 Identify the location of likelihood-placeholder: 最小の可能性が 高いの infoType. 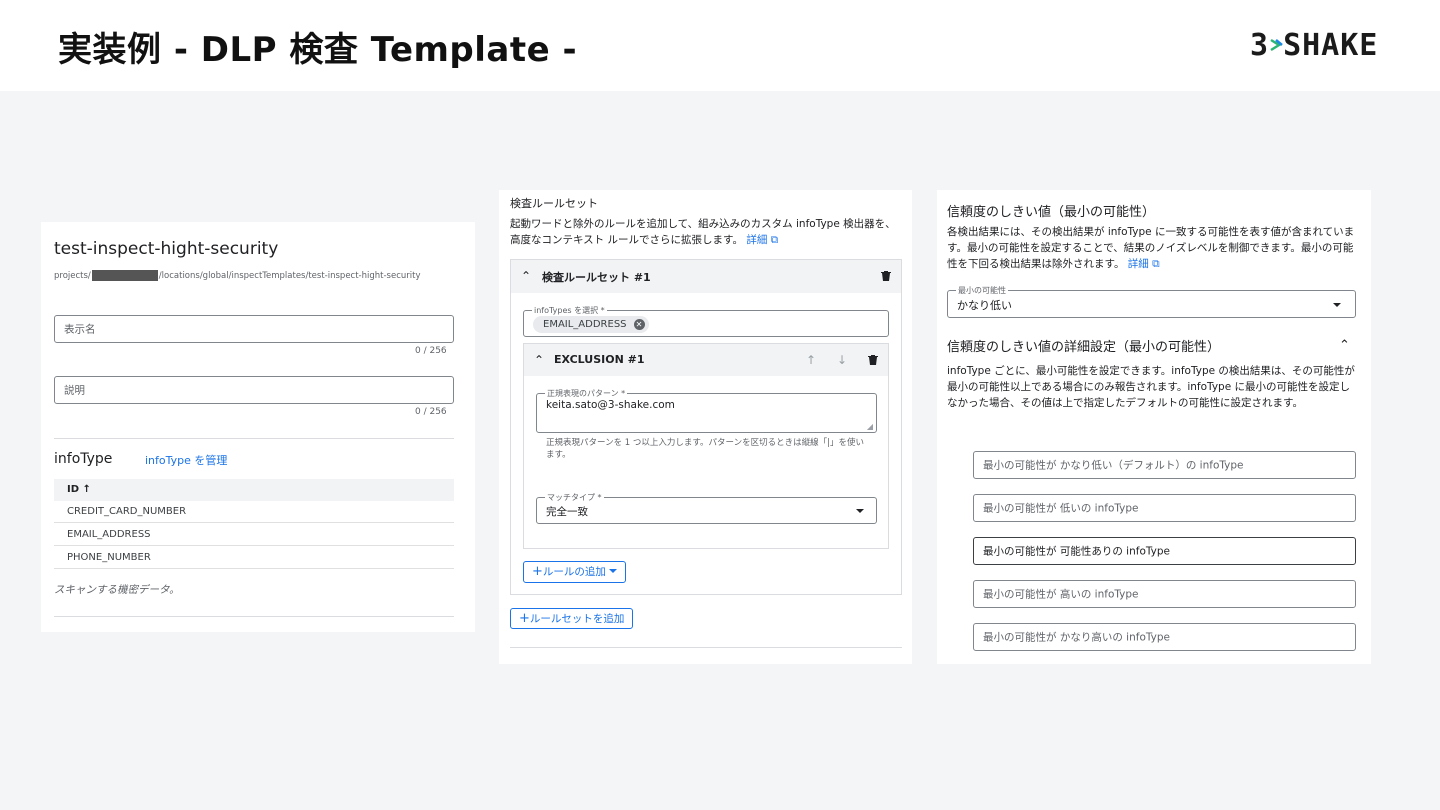
(1061, 594).